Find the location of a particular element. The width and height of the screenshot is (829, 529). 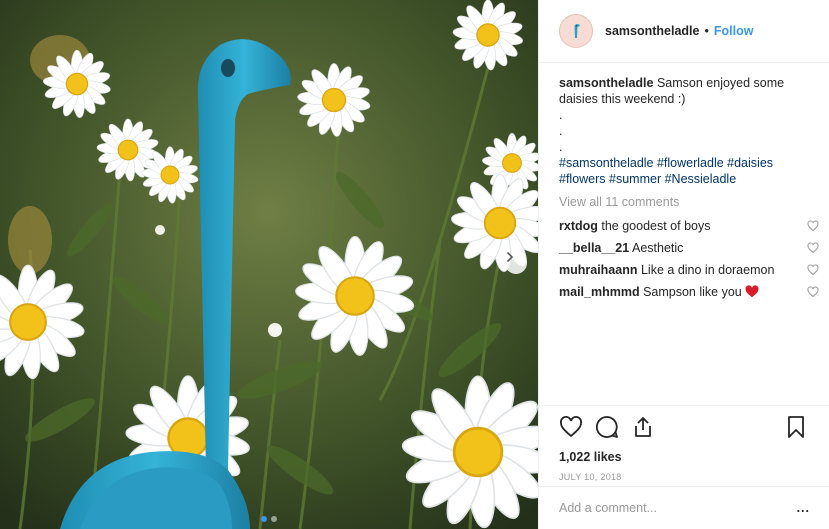

ladle-avatar-icon is located at coordinates (577, 31).